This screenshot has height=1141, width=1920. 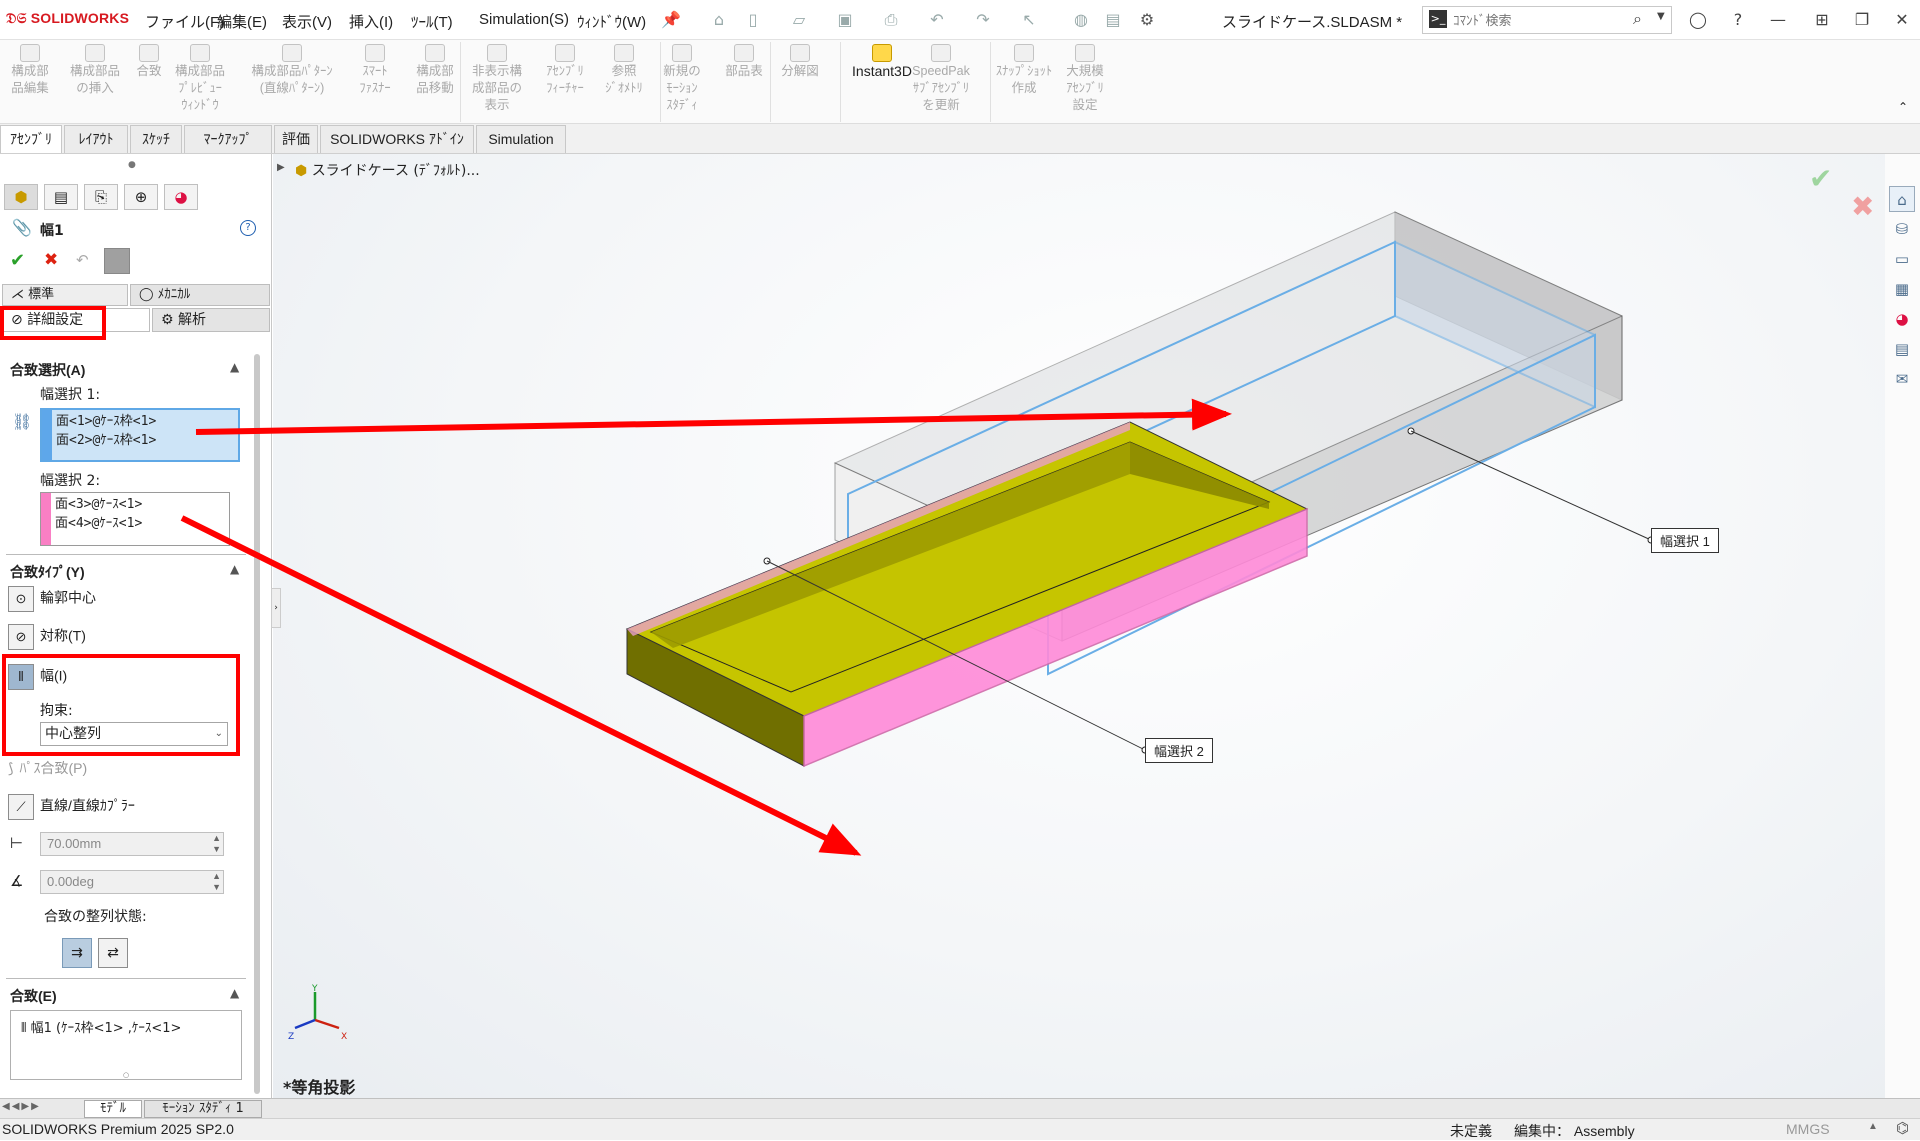 What do you see at coordinates (1902, 229) in the screenshot?
I see `design-library-icon: ⛁` at bounding box center [1902, 229].